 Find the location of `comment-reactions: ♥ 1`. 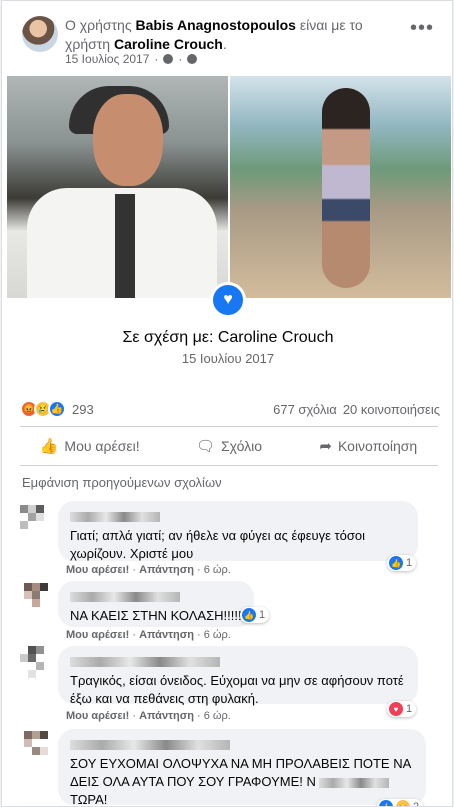

comment-reactions: ♥ 1 is located at coordinates (402, 709).